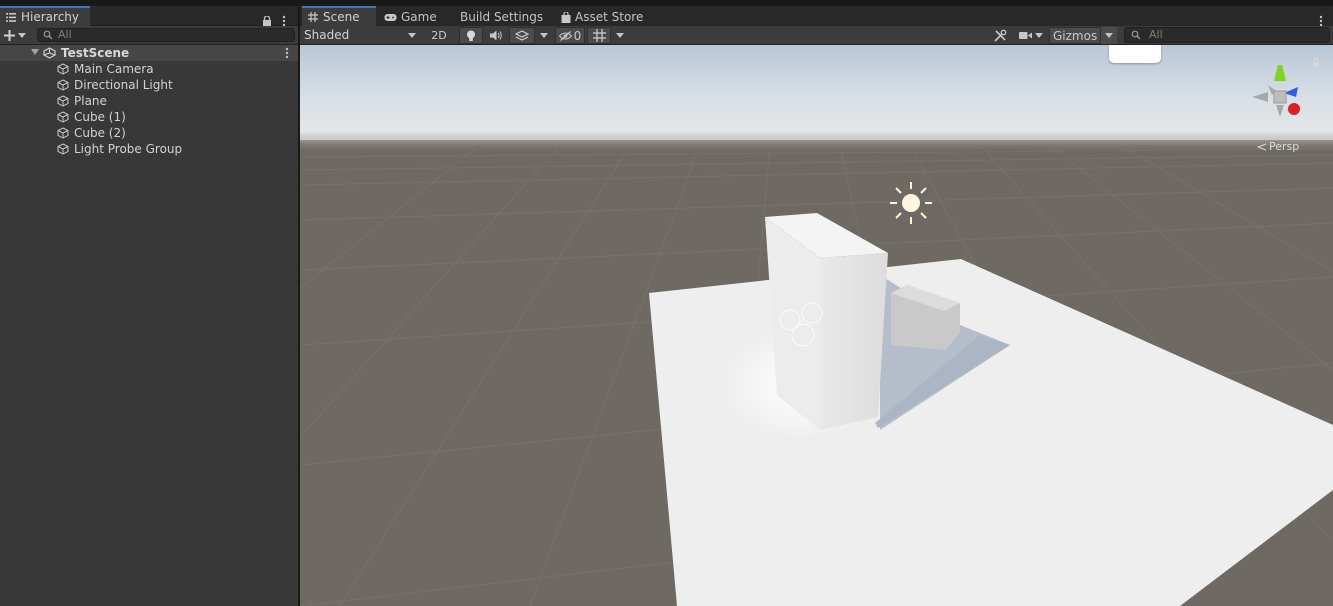 The image size is (1333, 606). What do you see at coordinates (609, 17) in the screenshot?
I see `tab-asset-store-label: Asset Store` at bounding box center [609, 17].